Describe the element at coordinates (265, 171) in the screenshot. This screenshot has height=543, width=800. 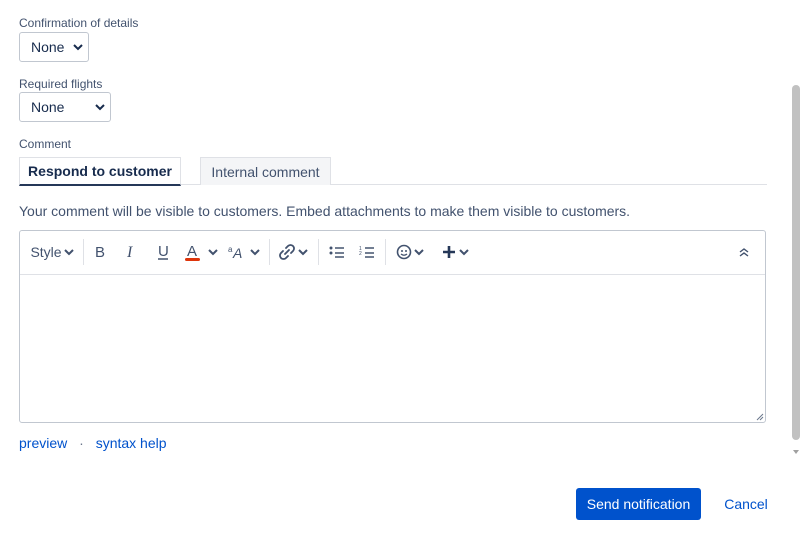
I see `tab-internal-comment: Internal comment` at that location.